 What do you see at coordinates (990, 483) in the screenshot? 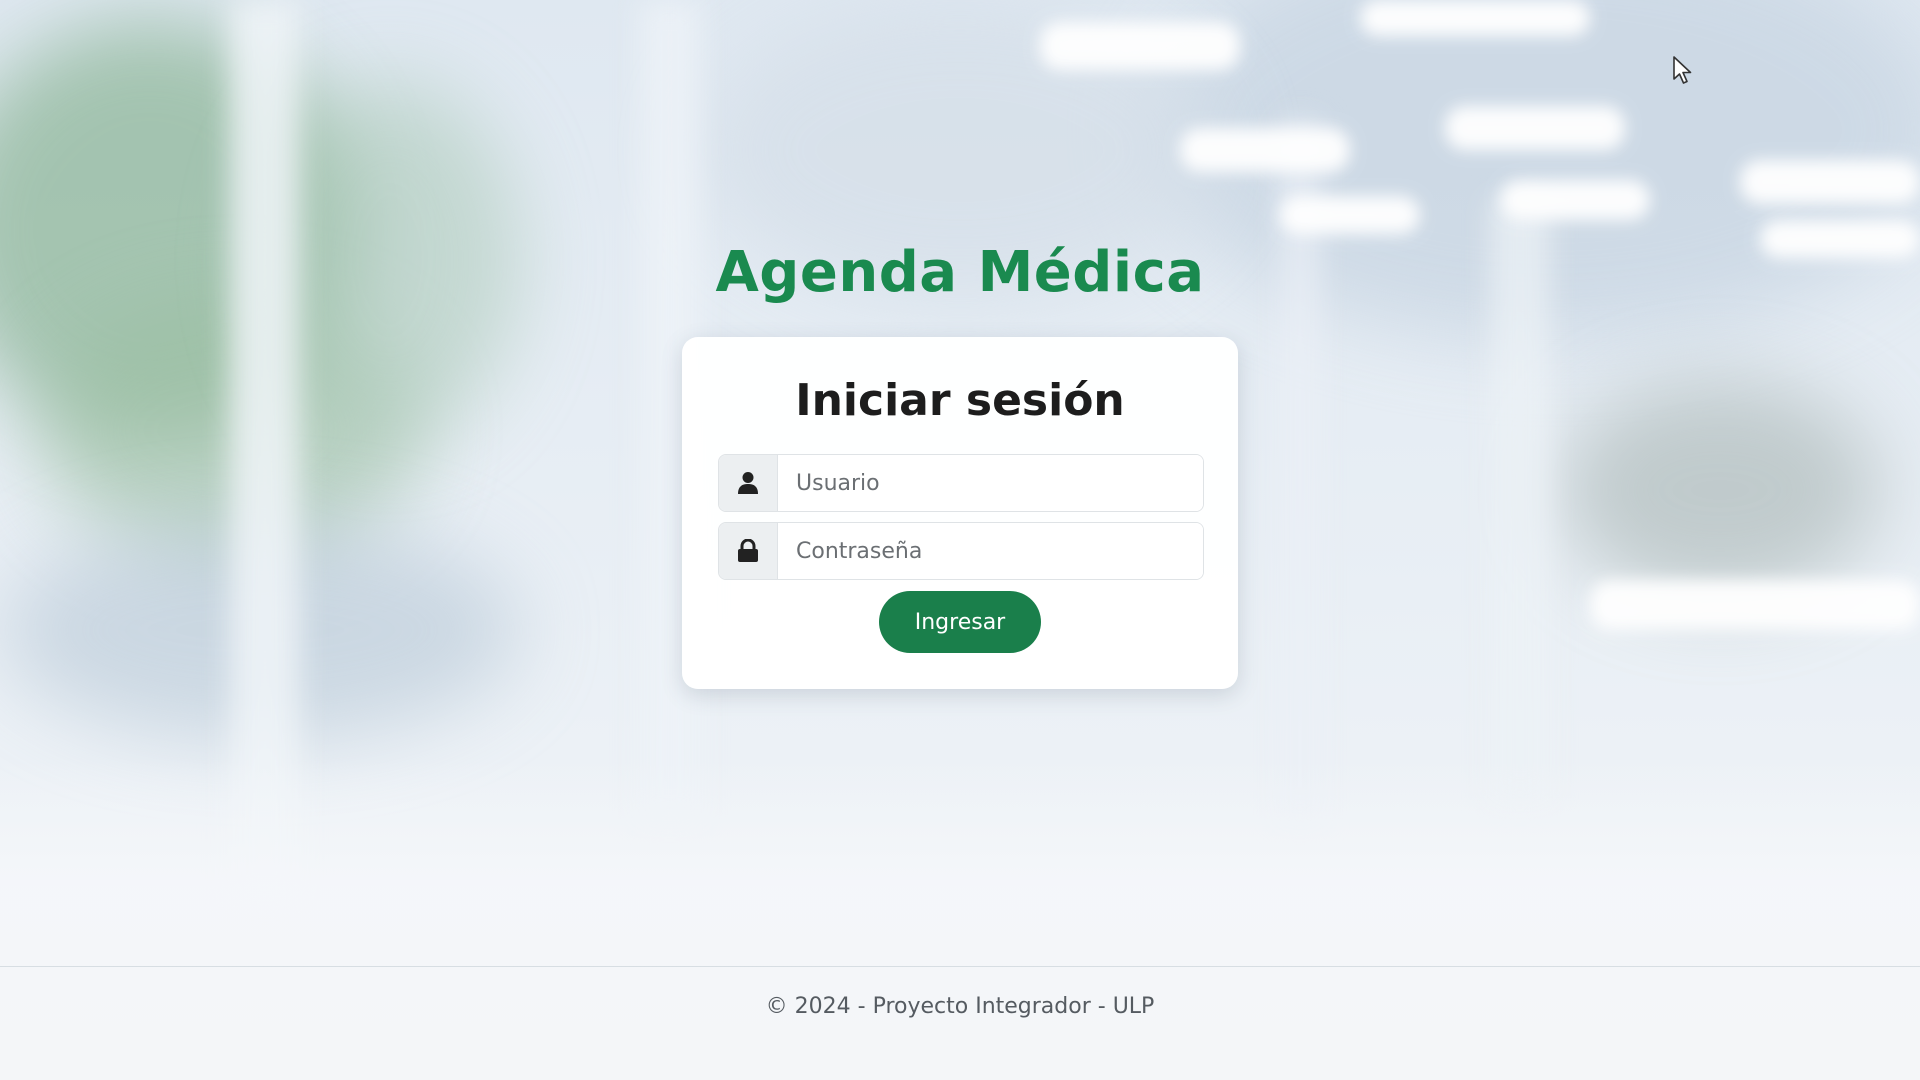
I see `username-input` at bounding box center [990, 483].